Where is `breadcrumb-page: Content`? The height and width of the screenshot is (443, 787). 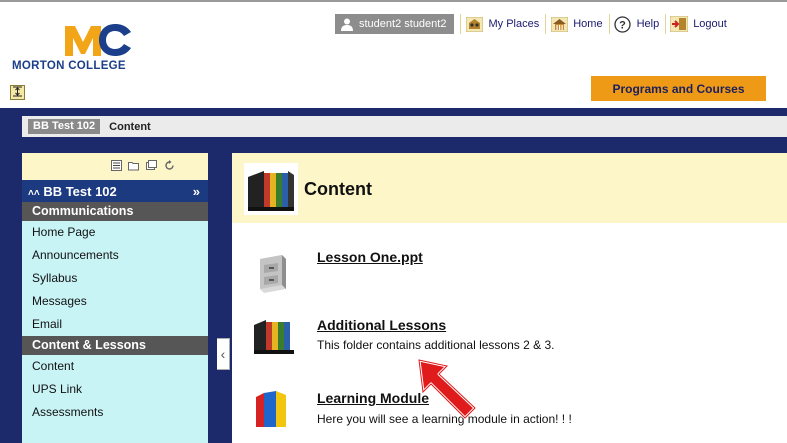 breadcrumb-page: Content is located at coordinates (130, 126).